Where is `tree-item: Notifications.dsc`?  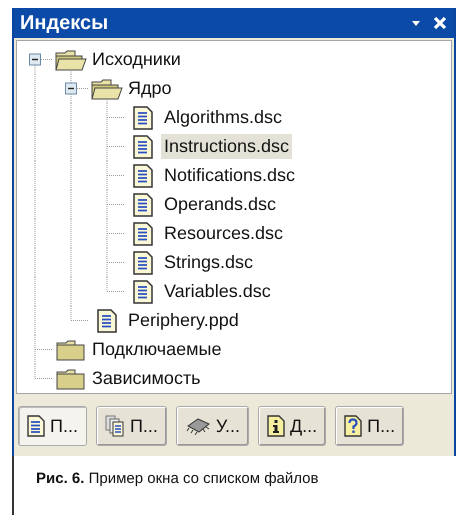
tree-item: Notifications.dsc is located at coordinates (229, 175).